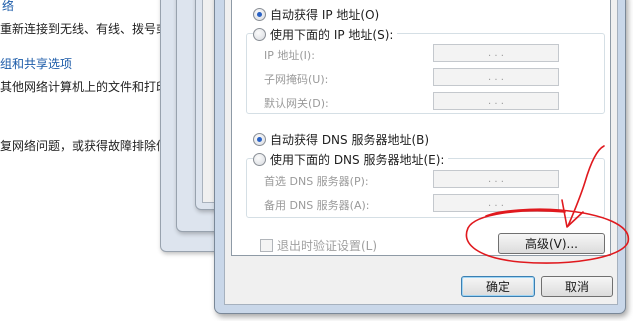 The height and width of the screenshot is (321, 633). What do you see at coordinates (266, 245) in the screenshot?
I see `checkbox-icon` at bounding box center [266, 245].